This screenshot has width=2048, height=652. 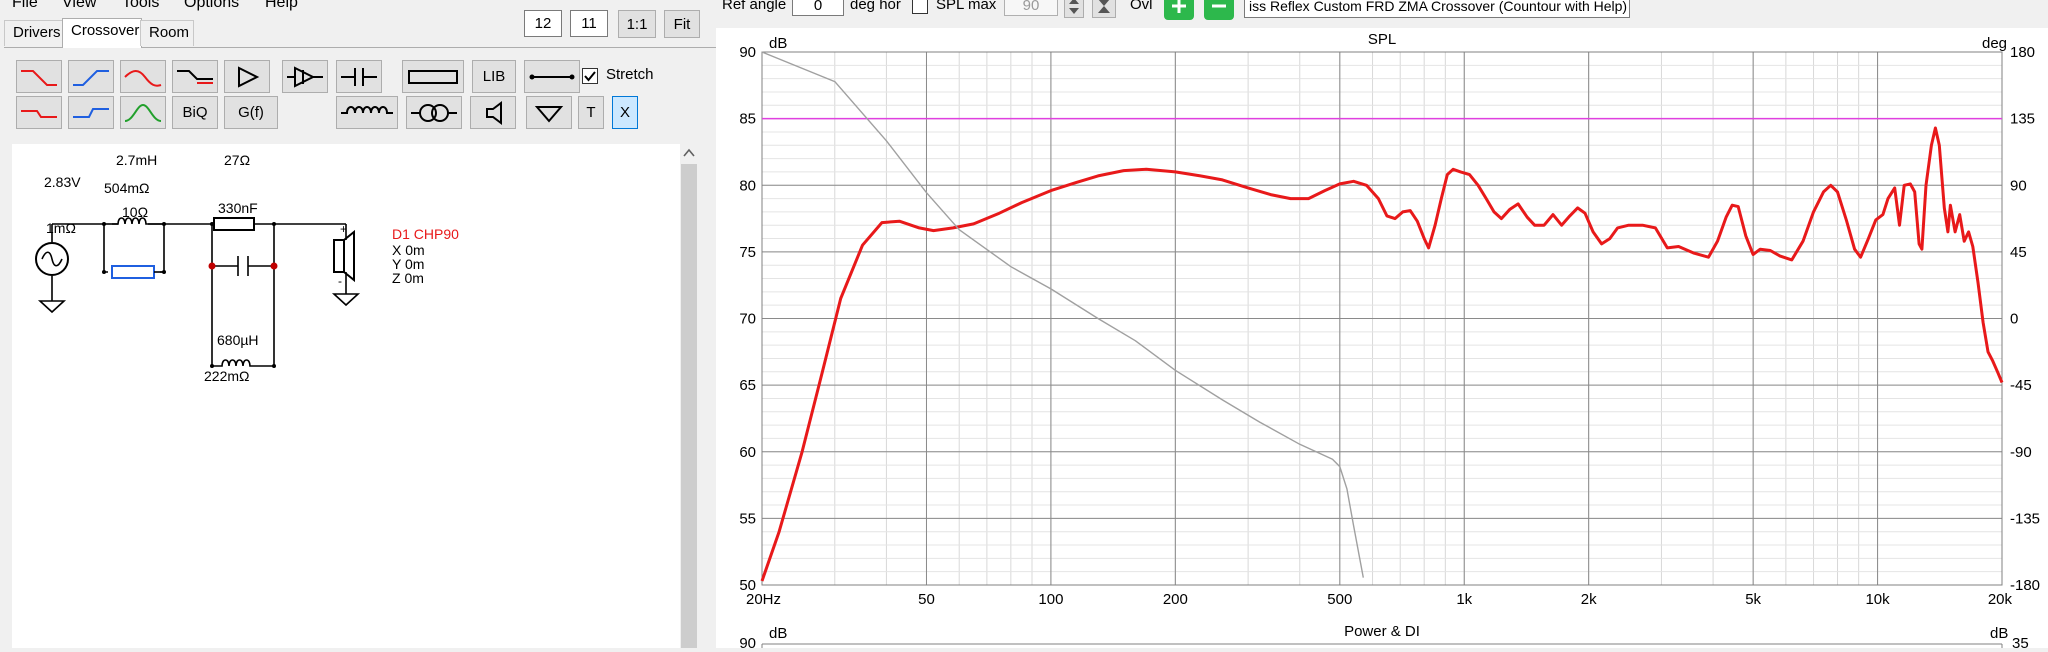 I want to click on buffer-icon, so click(x=305, y=76).